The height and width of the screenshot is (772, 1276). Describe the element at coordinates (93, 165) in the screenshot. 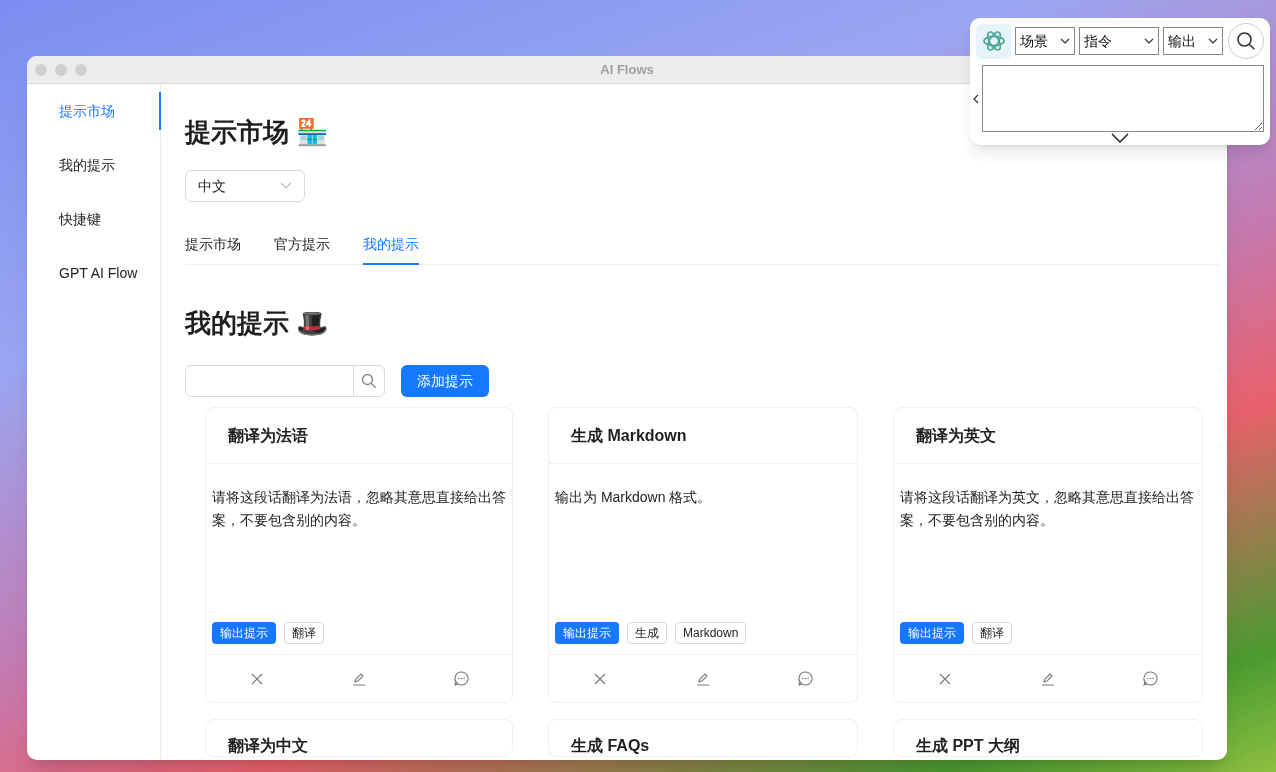

I see `sidebar-item: 我的提示` at that location.